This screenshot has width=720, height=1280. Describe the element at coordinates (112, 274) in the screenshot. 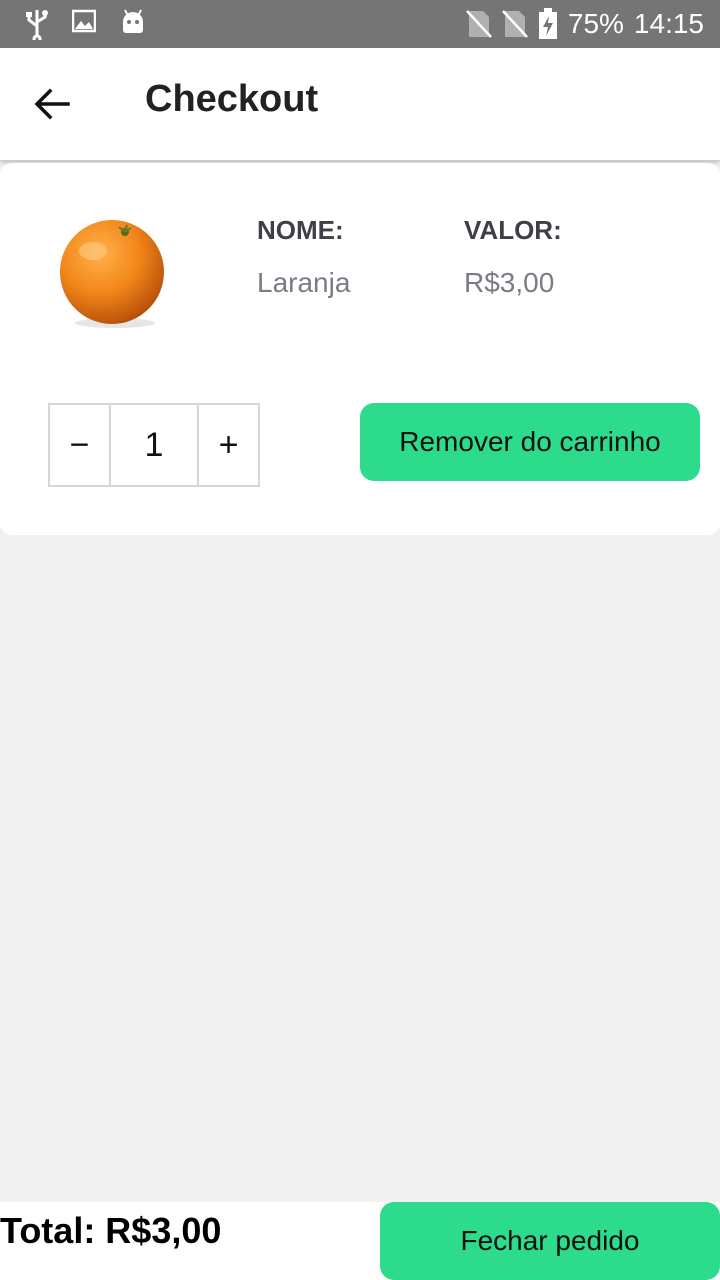

I see `orange-image` at that location.